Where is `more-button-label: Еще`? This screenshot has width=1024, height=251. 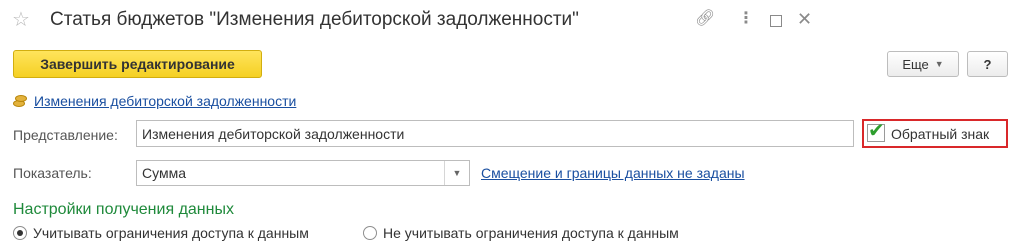
more-button-label: Еще is located at coordinates (915, 64).